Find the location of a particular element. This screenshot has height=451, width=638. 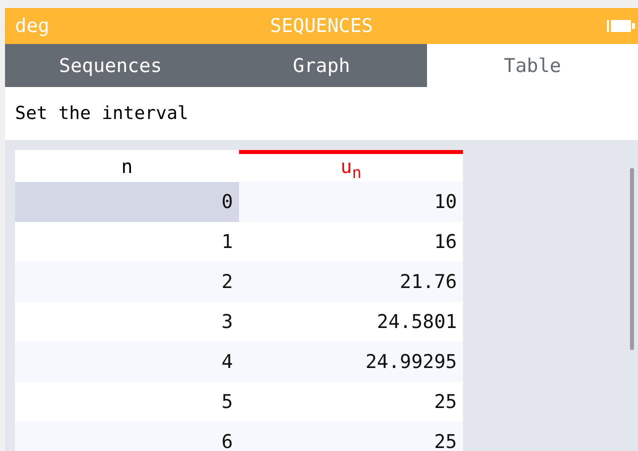

scroll-bar is located at coordinates (632, 259).